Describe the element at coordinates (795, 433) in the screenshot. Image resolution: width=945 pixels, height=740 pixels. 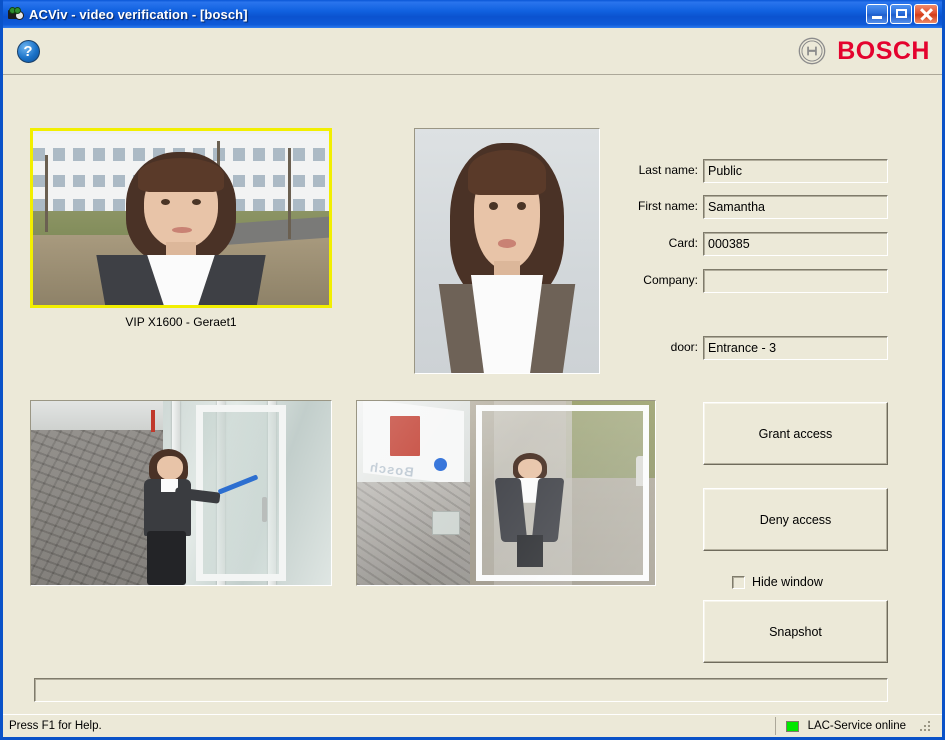
I see `grant-access-button: Grant access` at that location.